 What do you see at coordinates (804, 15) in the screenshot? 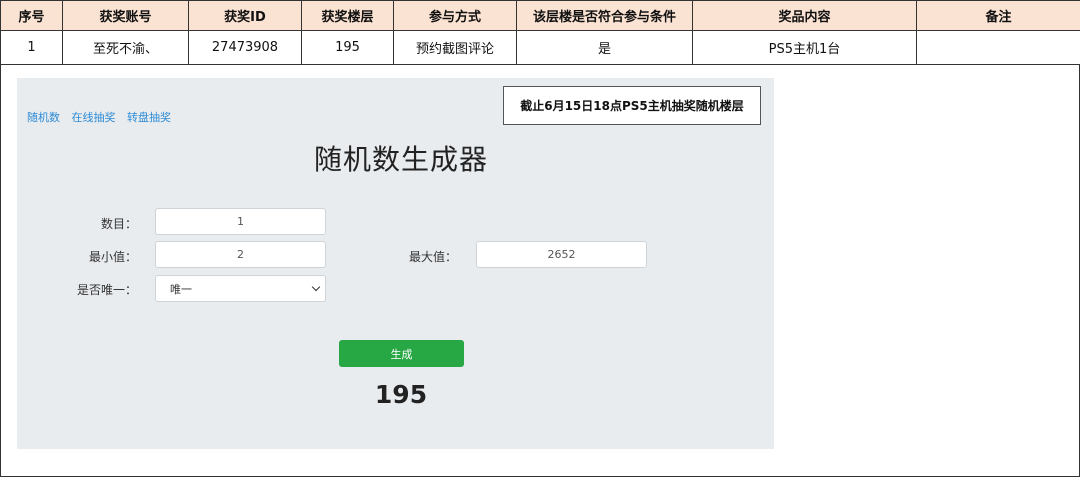
I see `header-prize: 奖品内容` at bounding box center [804, 15].